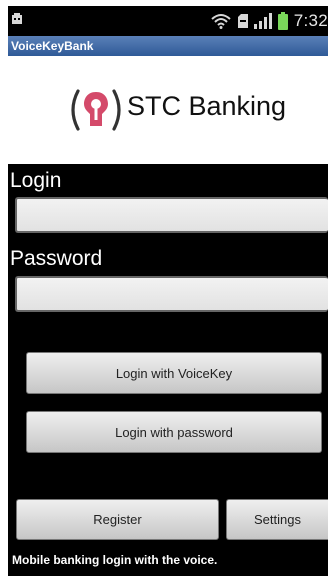 The width and height of the screenshot is (328, 576). I want to click on logo-text: STC Banking, so click(207, 106).